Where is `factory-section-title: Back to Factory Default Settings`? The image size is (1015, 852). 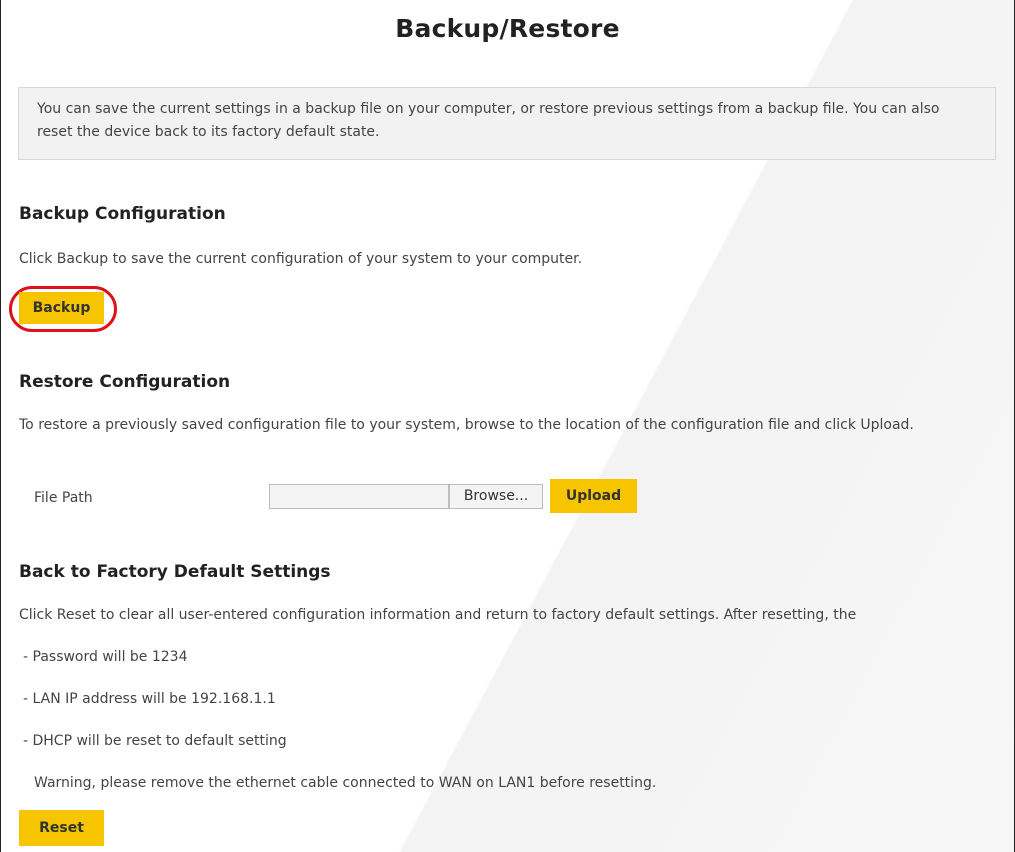
factory-section-title: Back to Factory Default Settings is located at coordinates (175, 572).